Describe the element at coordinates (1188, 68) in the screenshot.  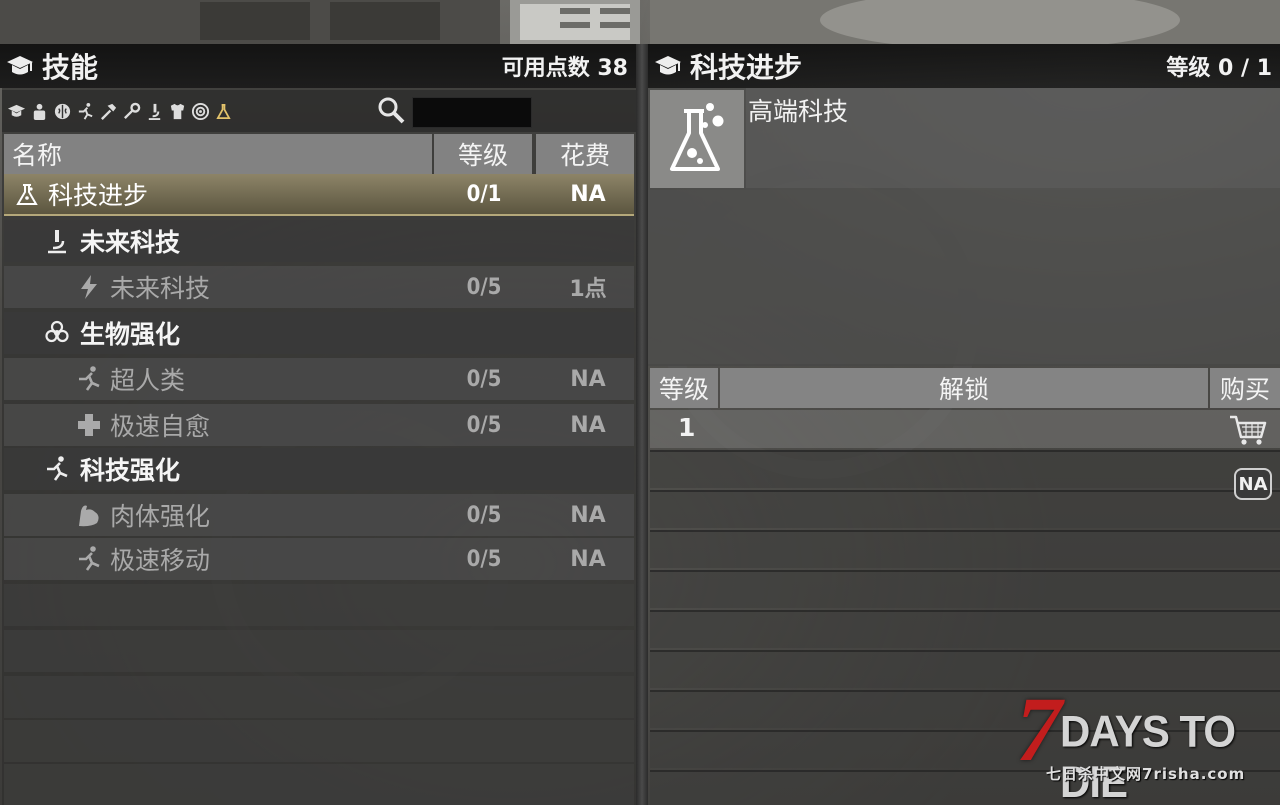
I see `perk-level-label: 等级` at that location.